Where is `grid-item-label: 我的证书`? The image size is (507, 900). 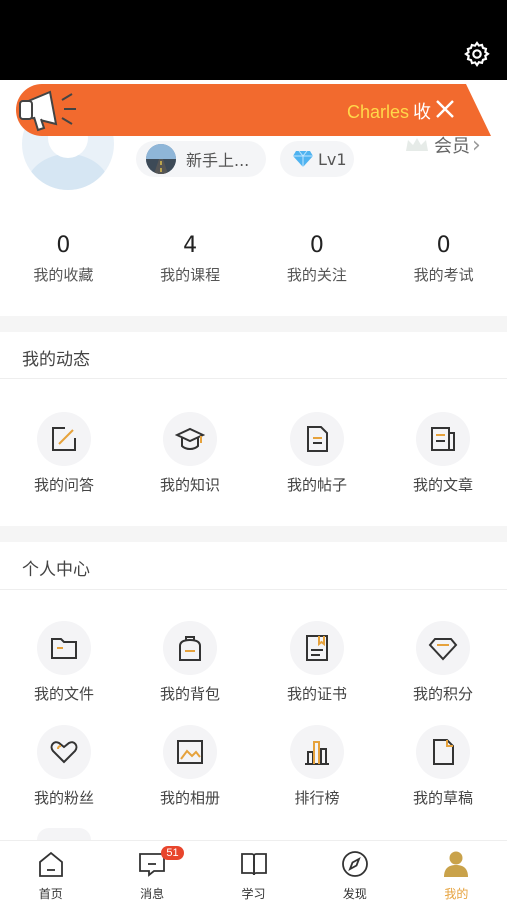 grid-item-label: 我的证书 is located at coordinates (316, 694).